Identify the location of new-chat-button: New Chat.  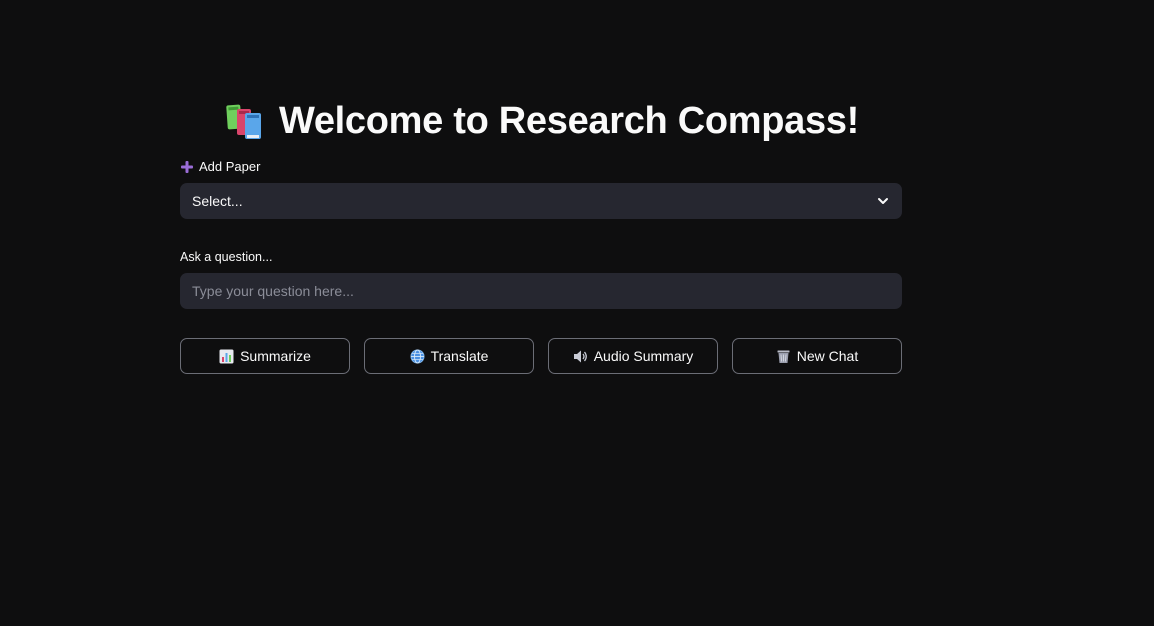
(817, 356).